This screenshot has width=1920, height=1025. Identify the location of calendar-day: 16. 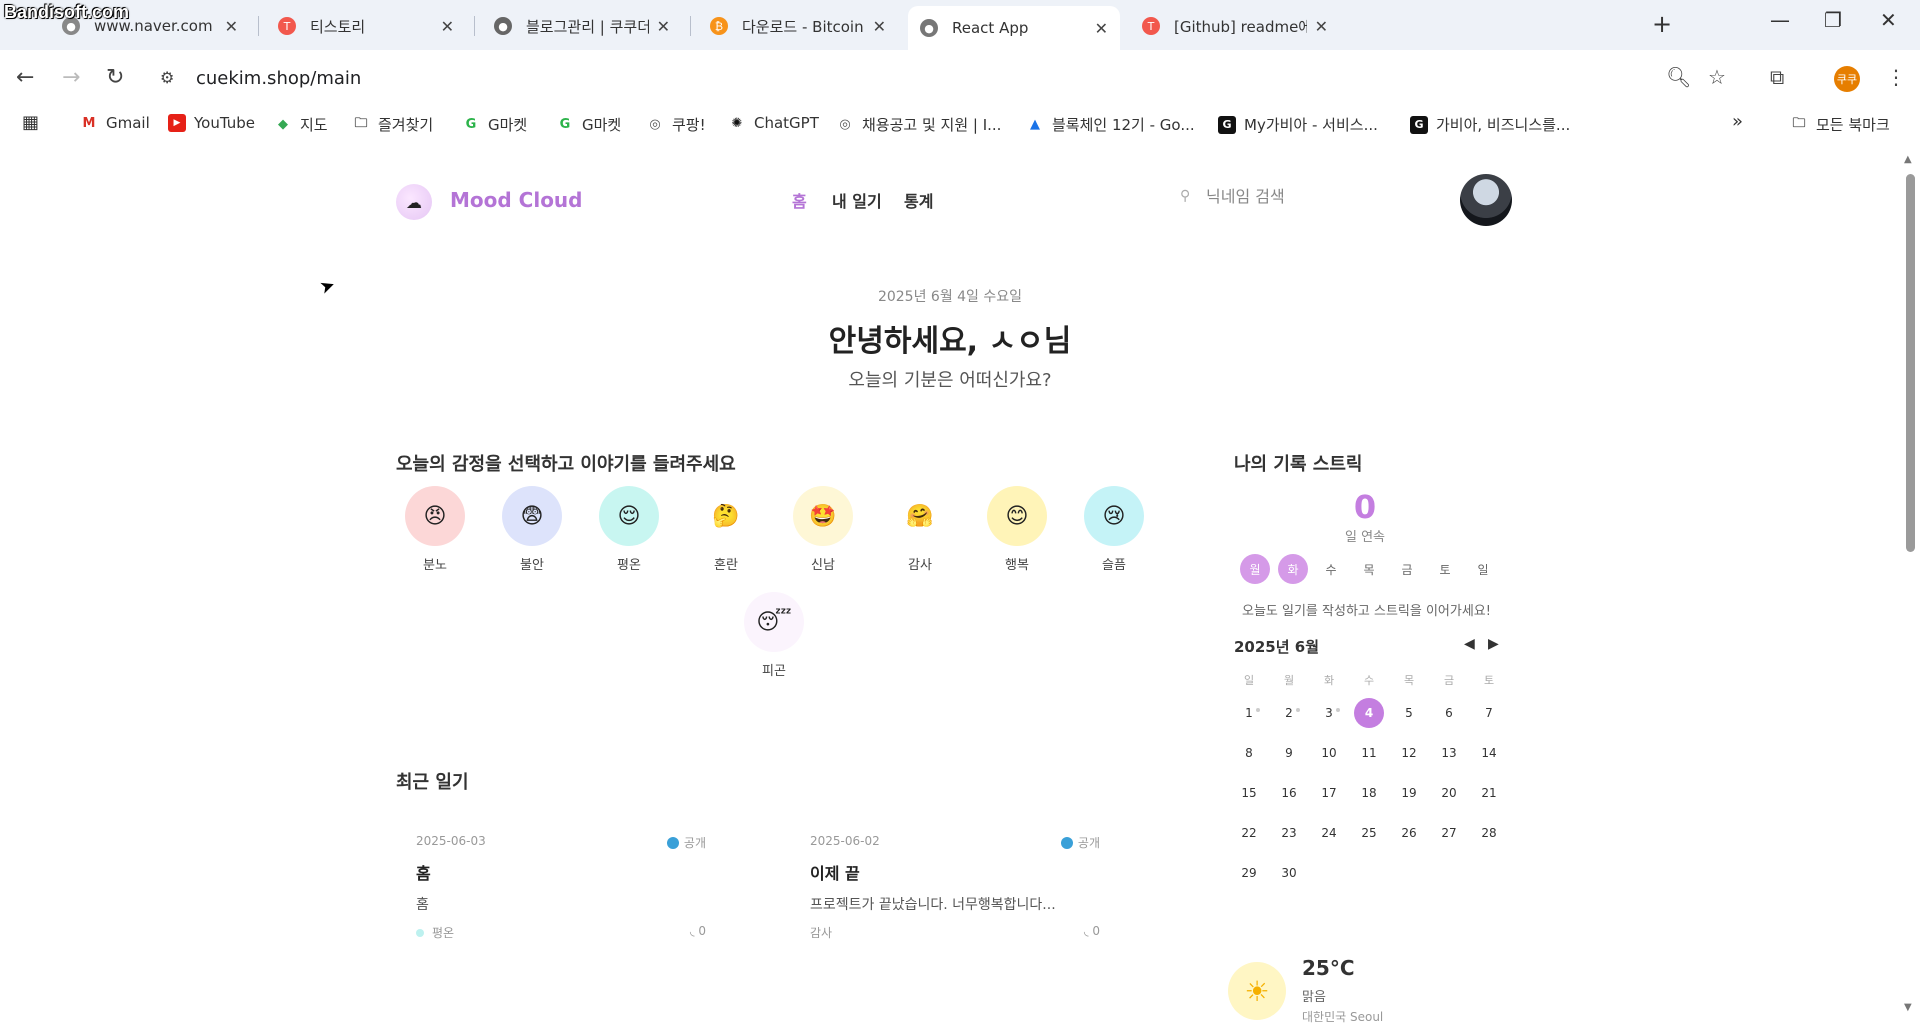
(1289, 793).